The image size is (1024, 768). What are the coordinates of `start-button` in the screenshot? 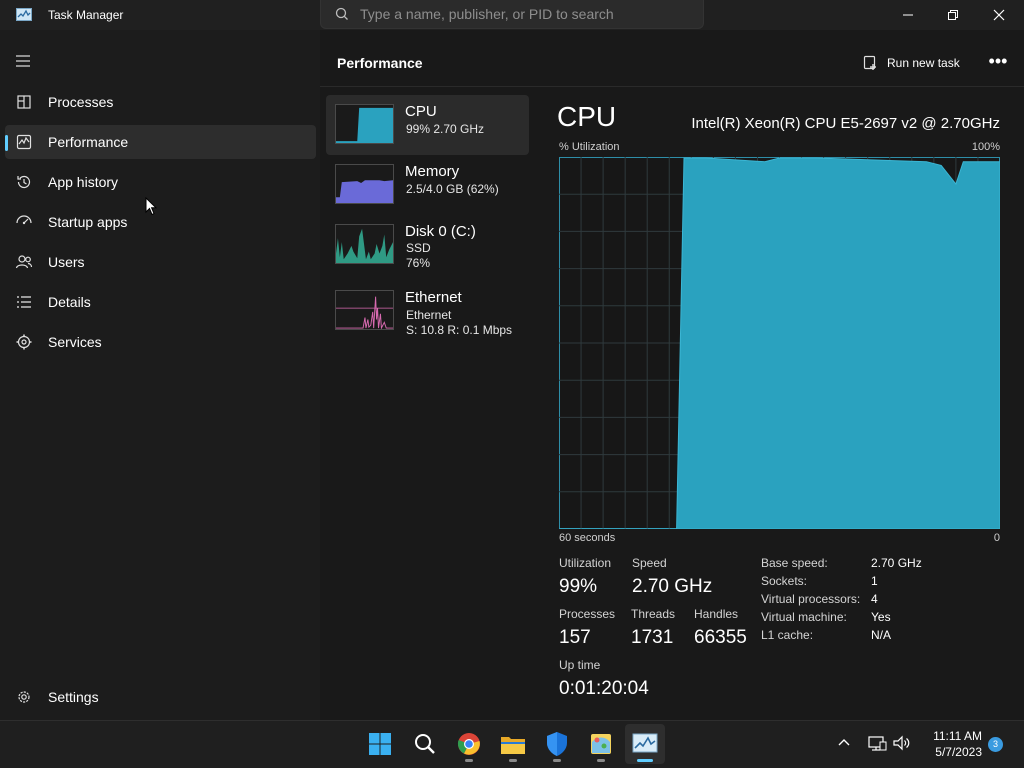 It's located at (380, 744).